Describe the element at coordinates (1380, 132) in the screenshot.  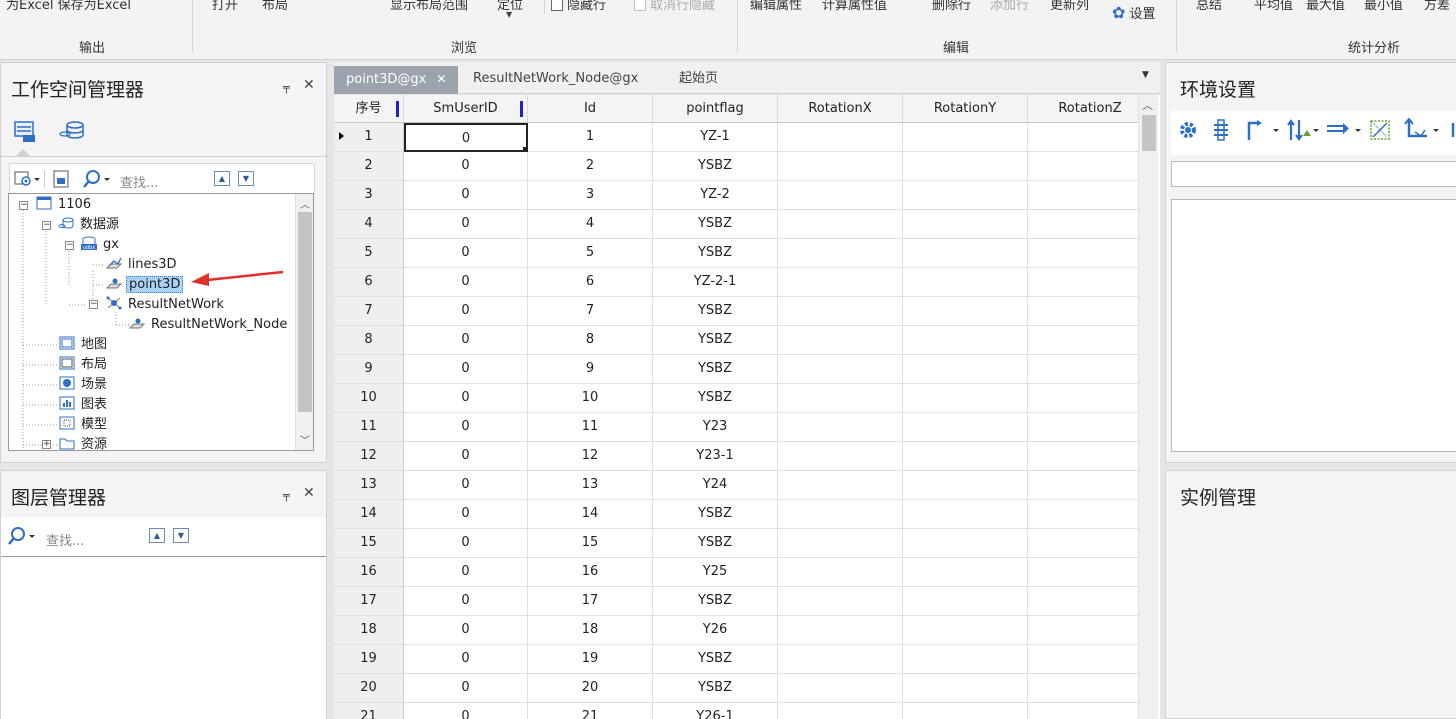
I see `grid-cross-icon` at that location.